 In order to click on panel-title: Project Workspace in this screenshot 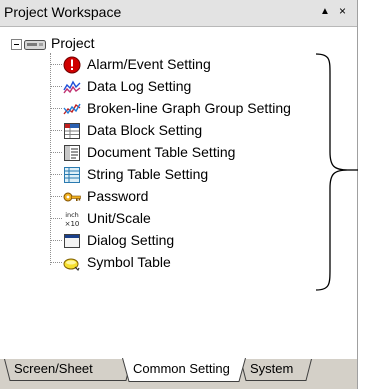, I will do `click(63, 12)`.